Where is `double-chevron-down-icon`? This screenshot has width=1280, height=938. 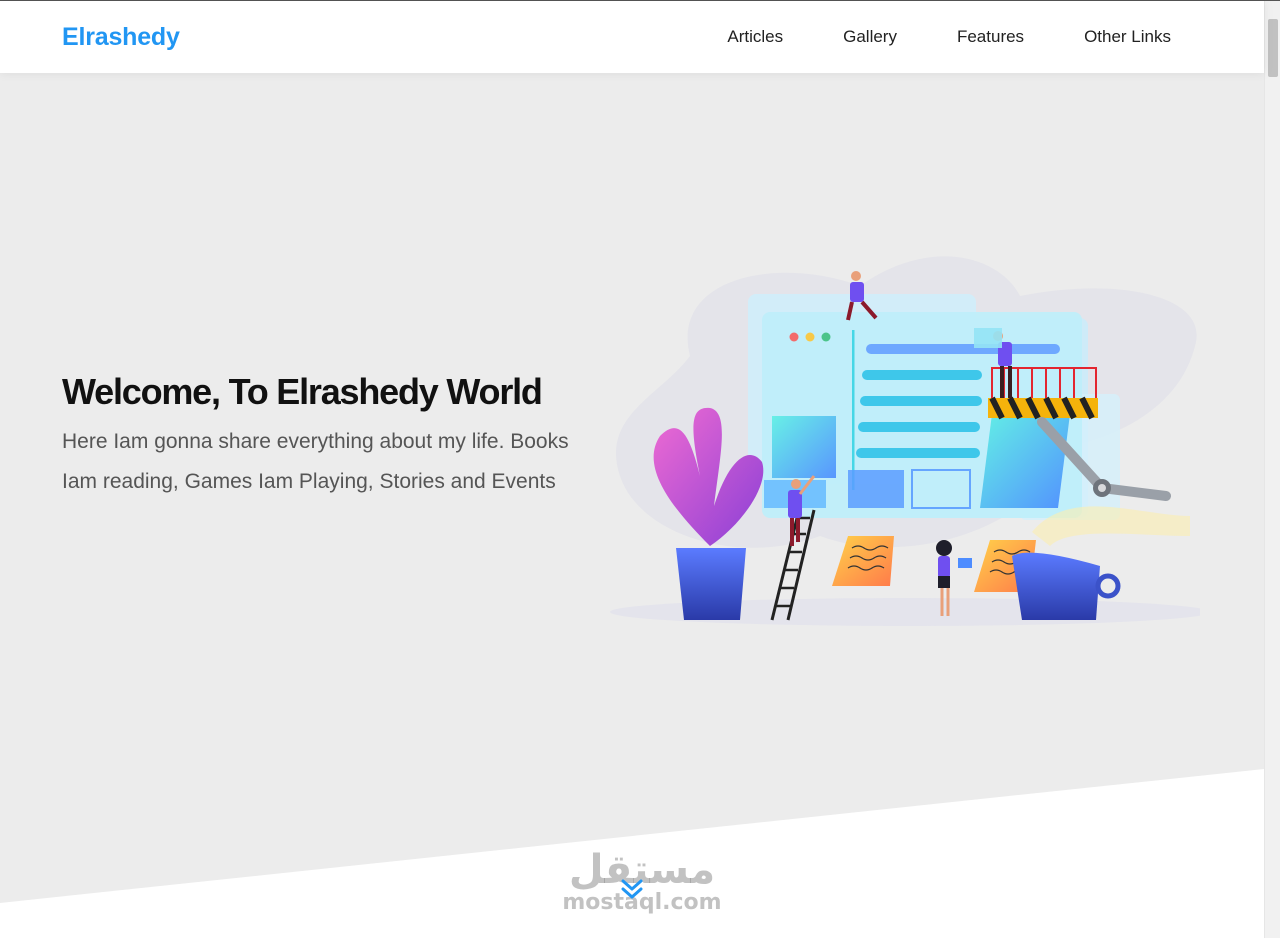 double-chevron-down-icon is located at coordinates (632, 889).